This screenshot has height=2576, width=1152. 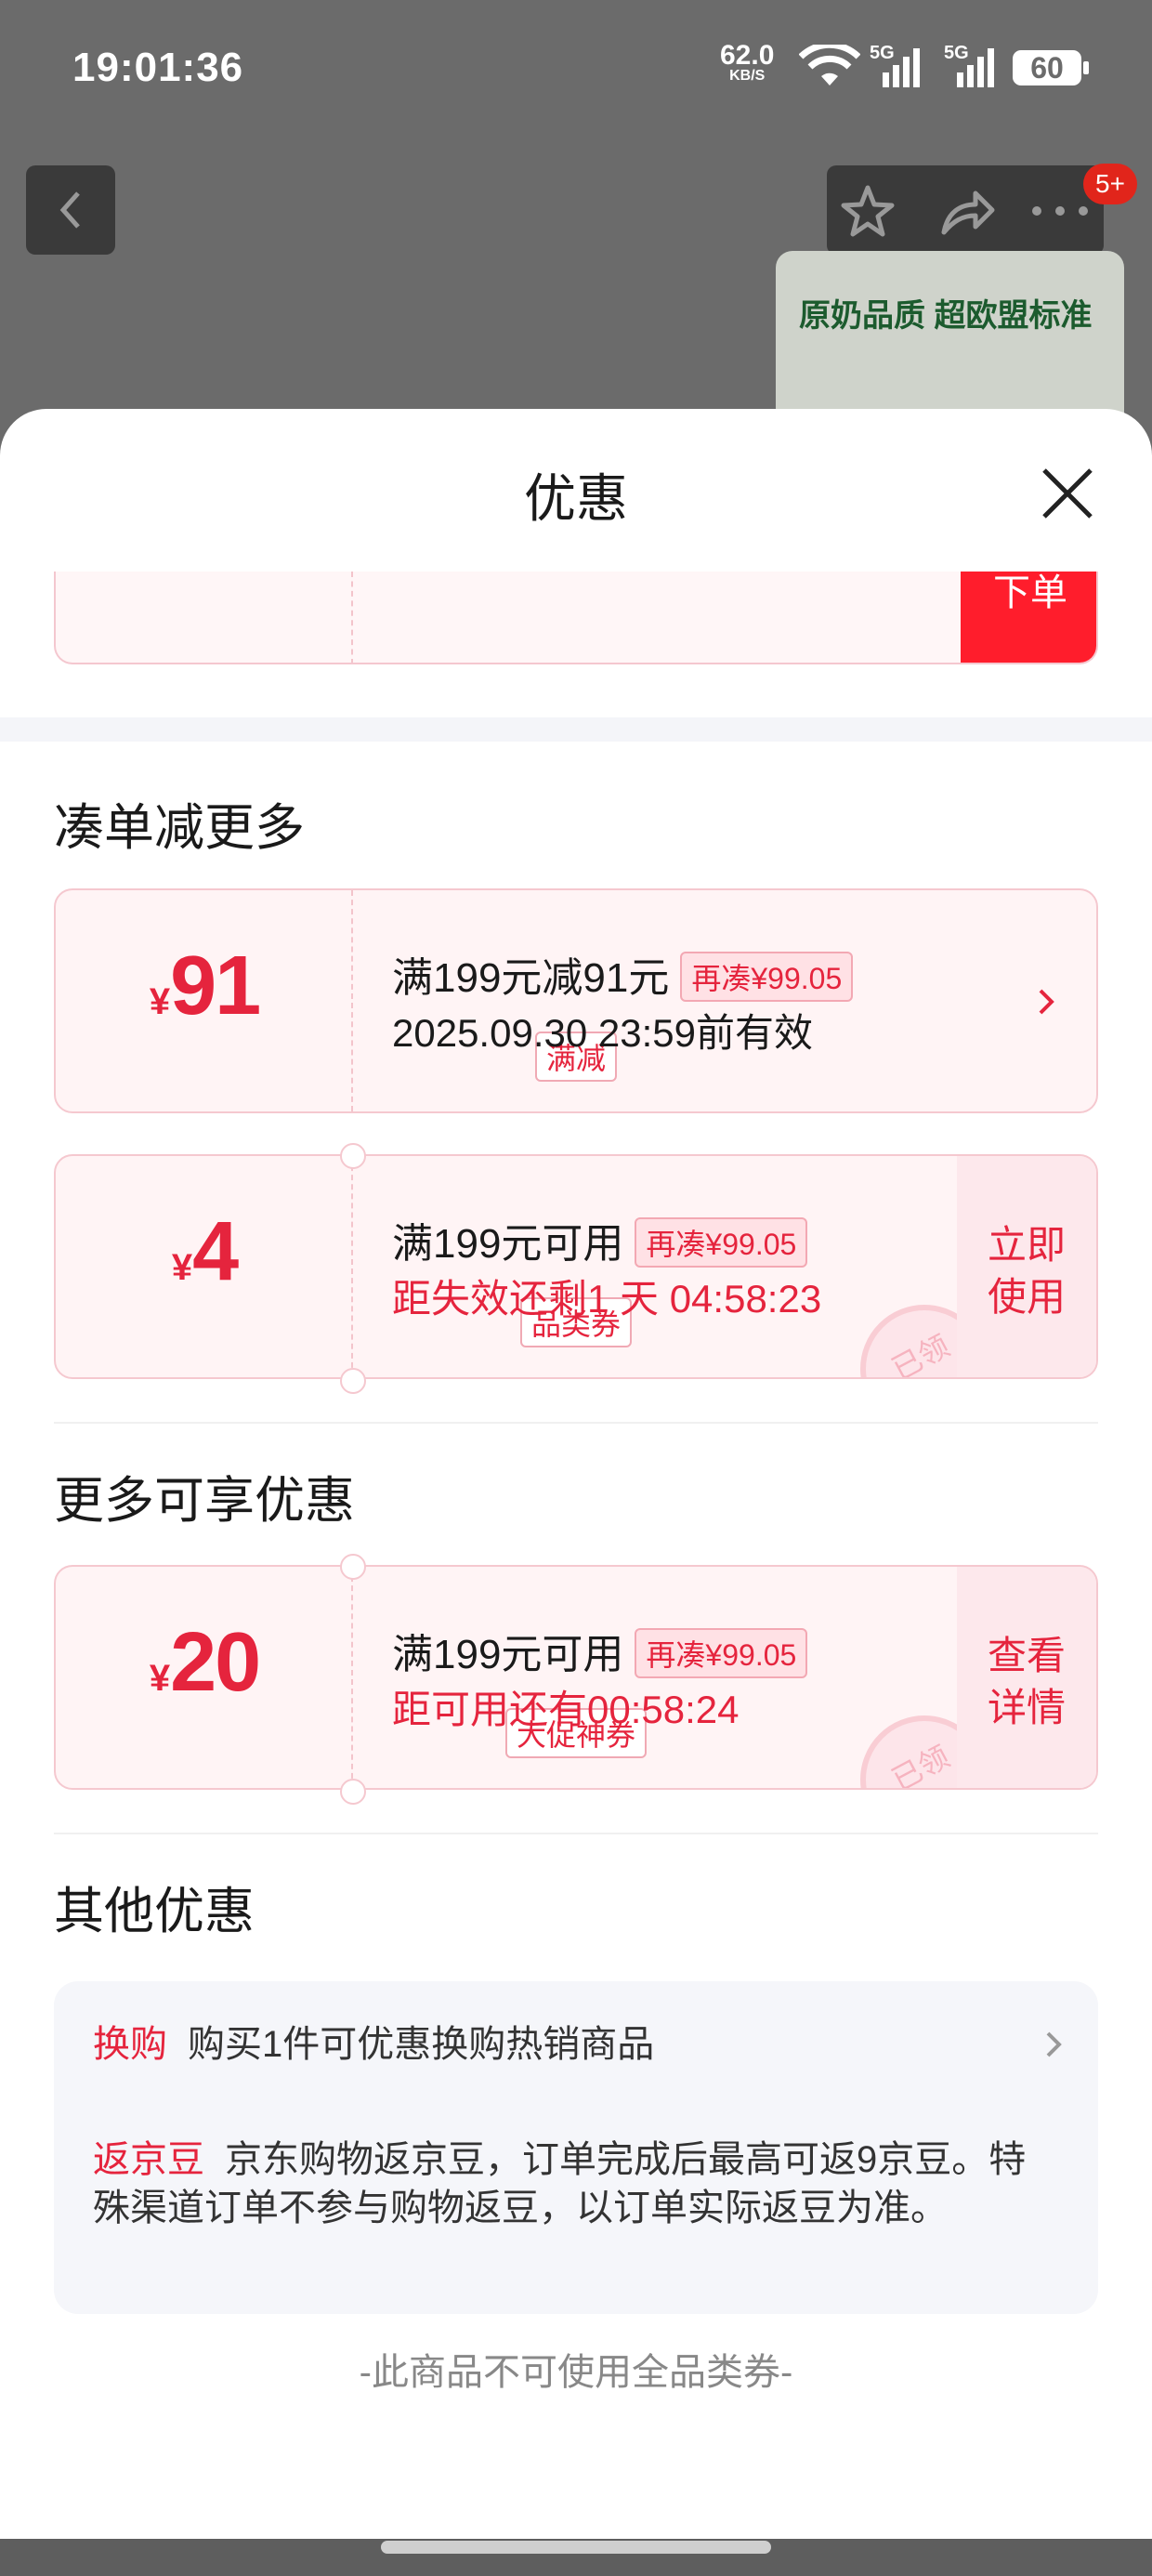 I want to click on order-button-label: 下单, so click(x=1030, y=592).